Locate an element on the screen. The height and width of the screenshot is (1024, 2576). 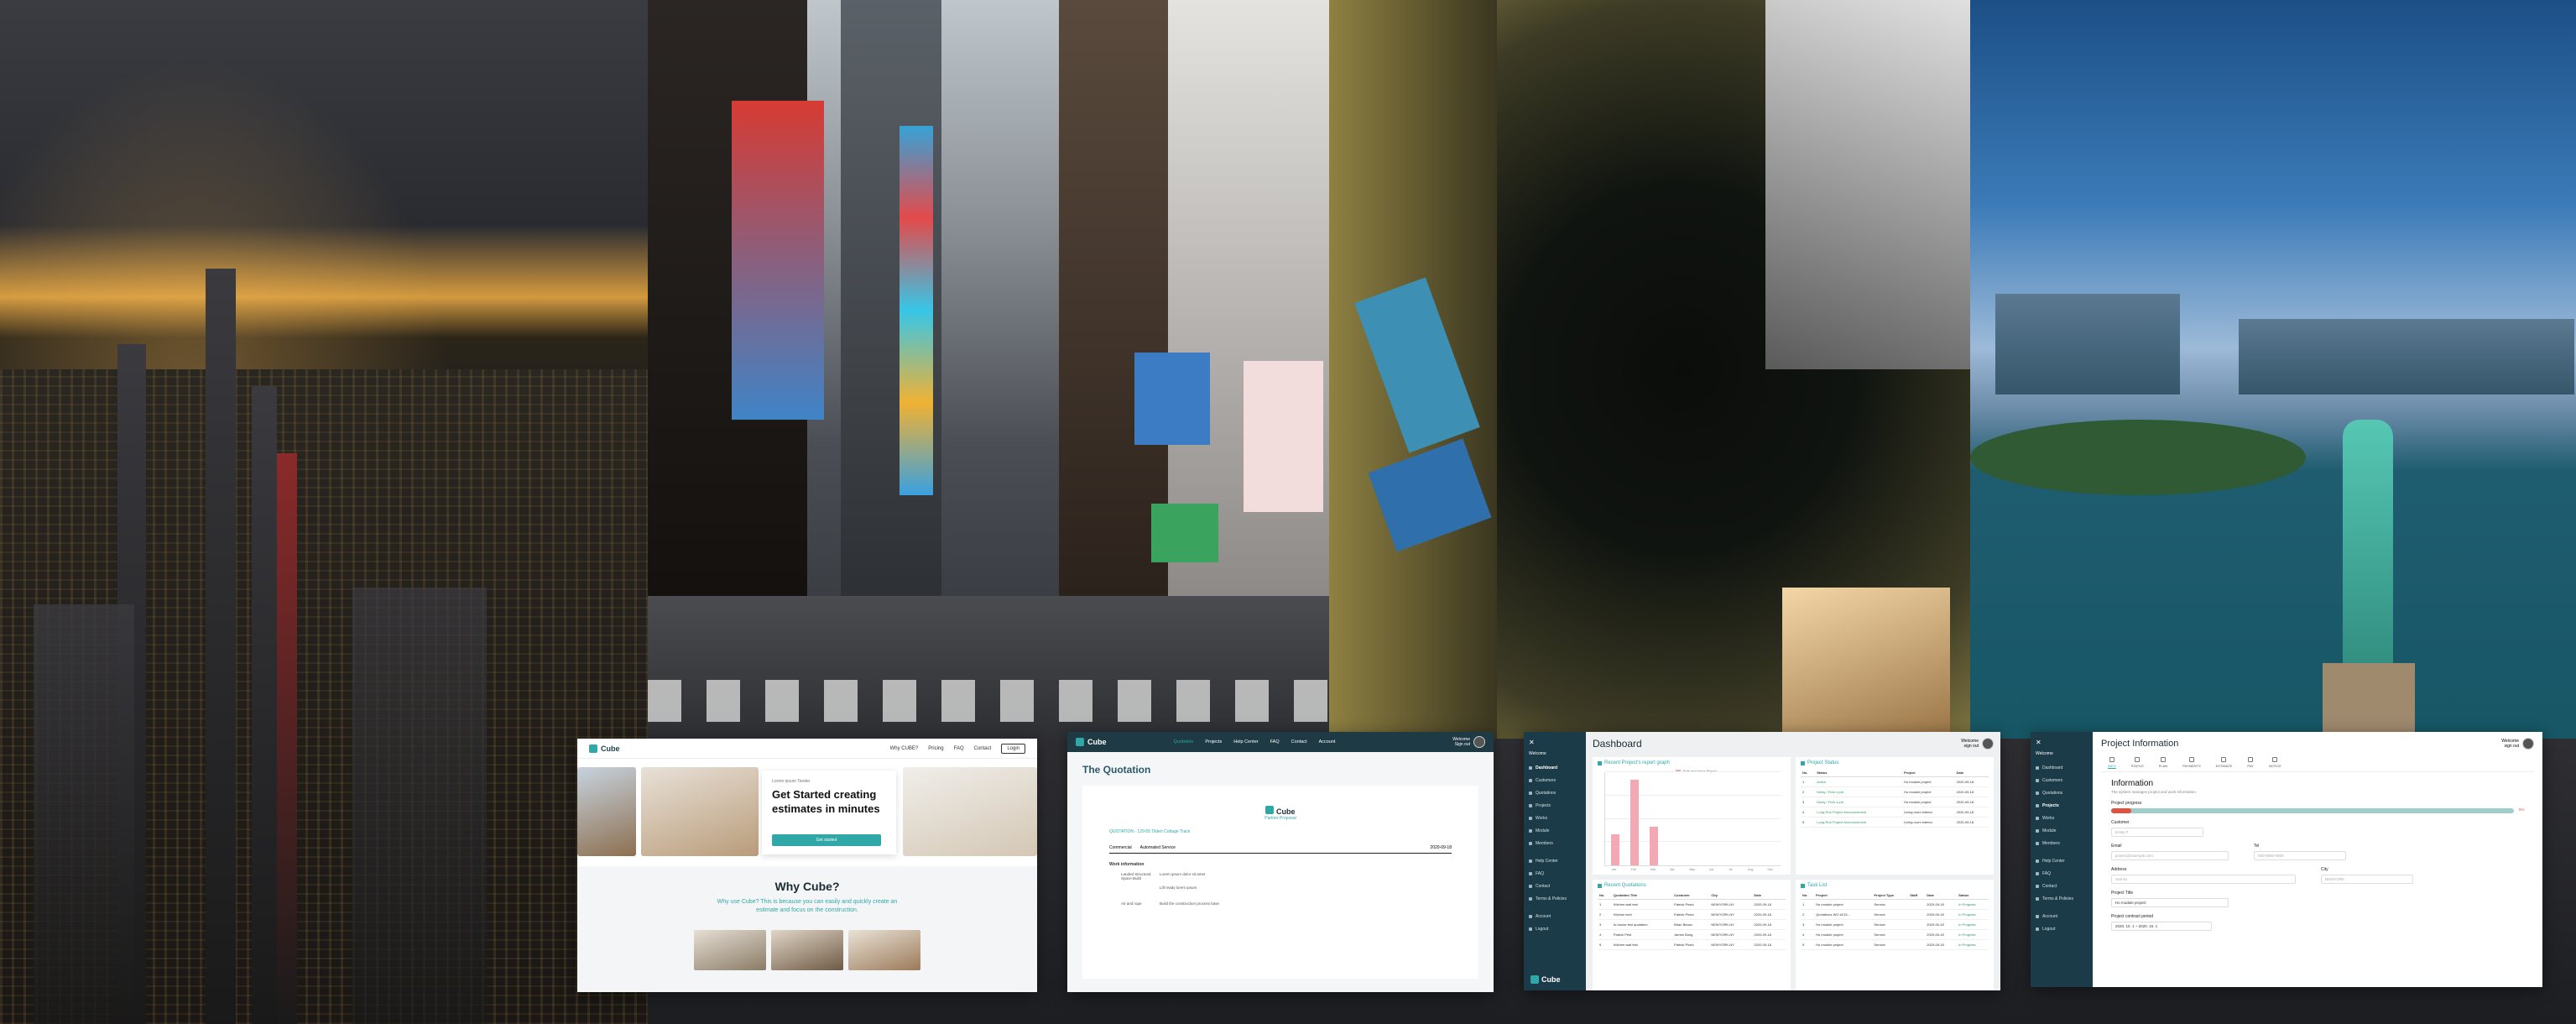
table-cell: Patrick Pines is located at coordinates (1691, 904).